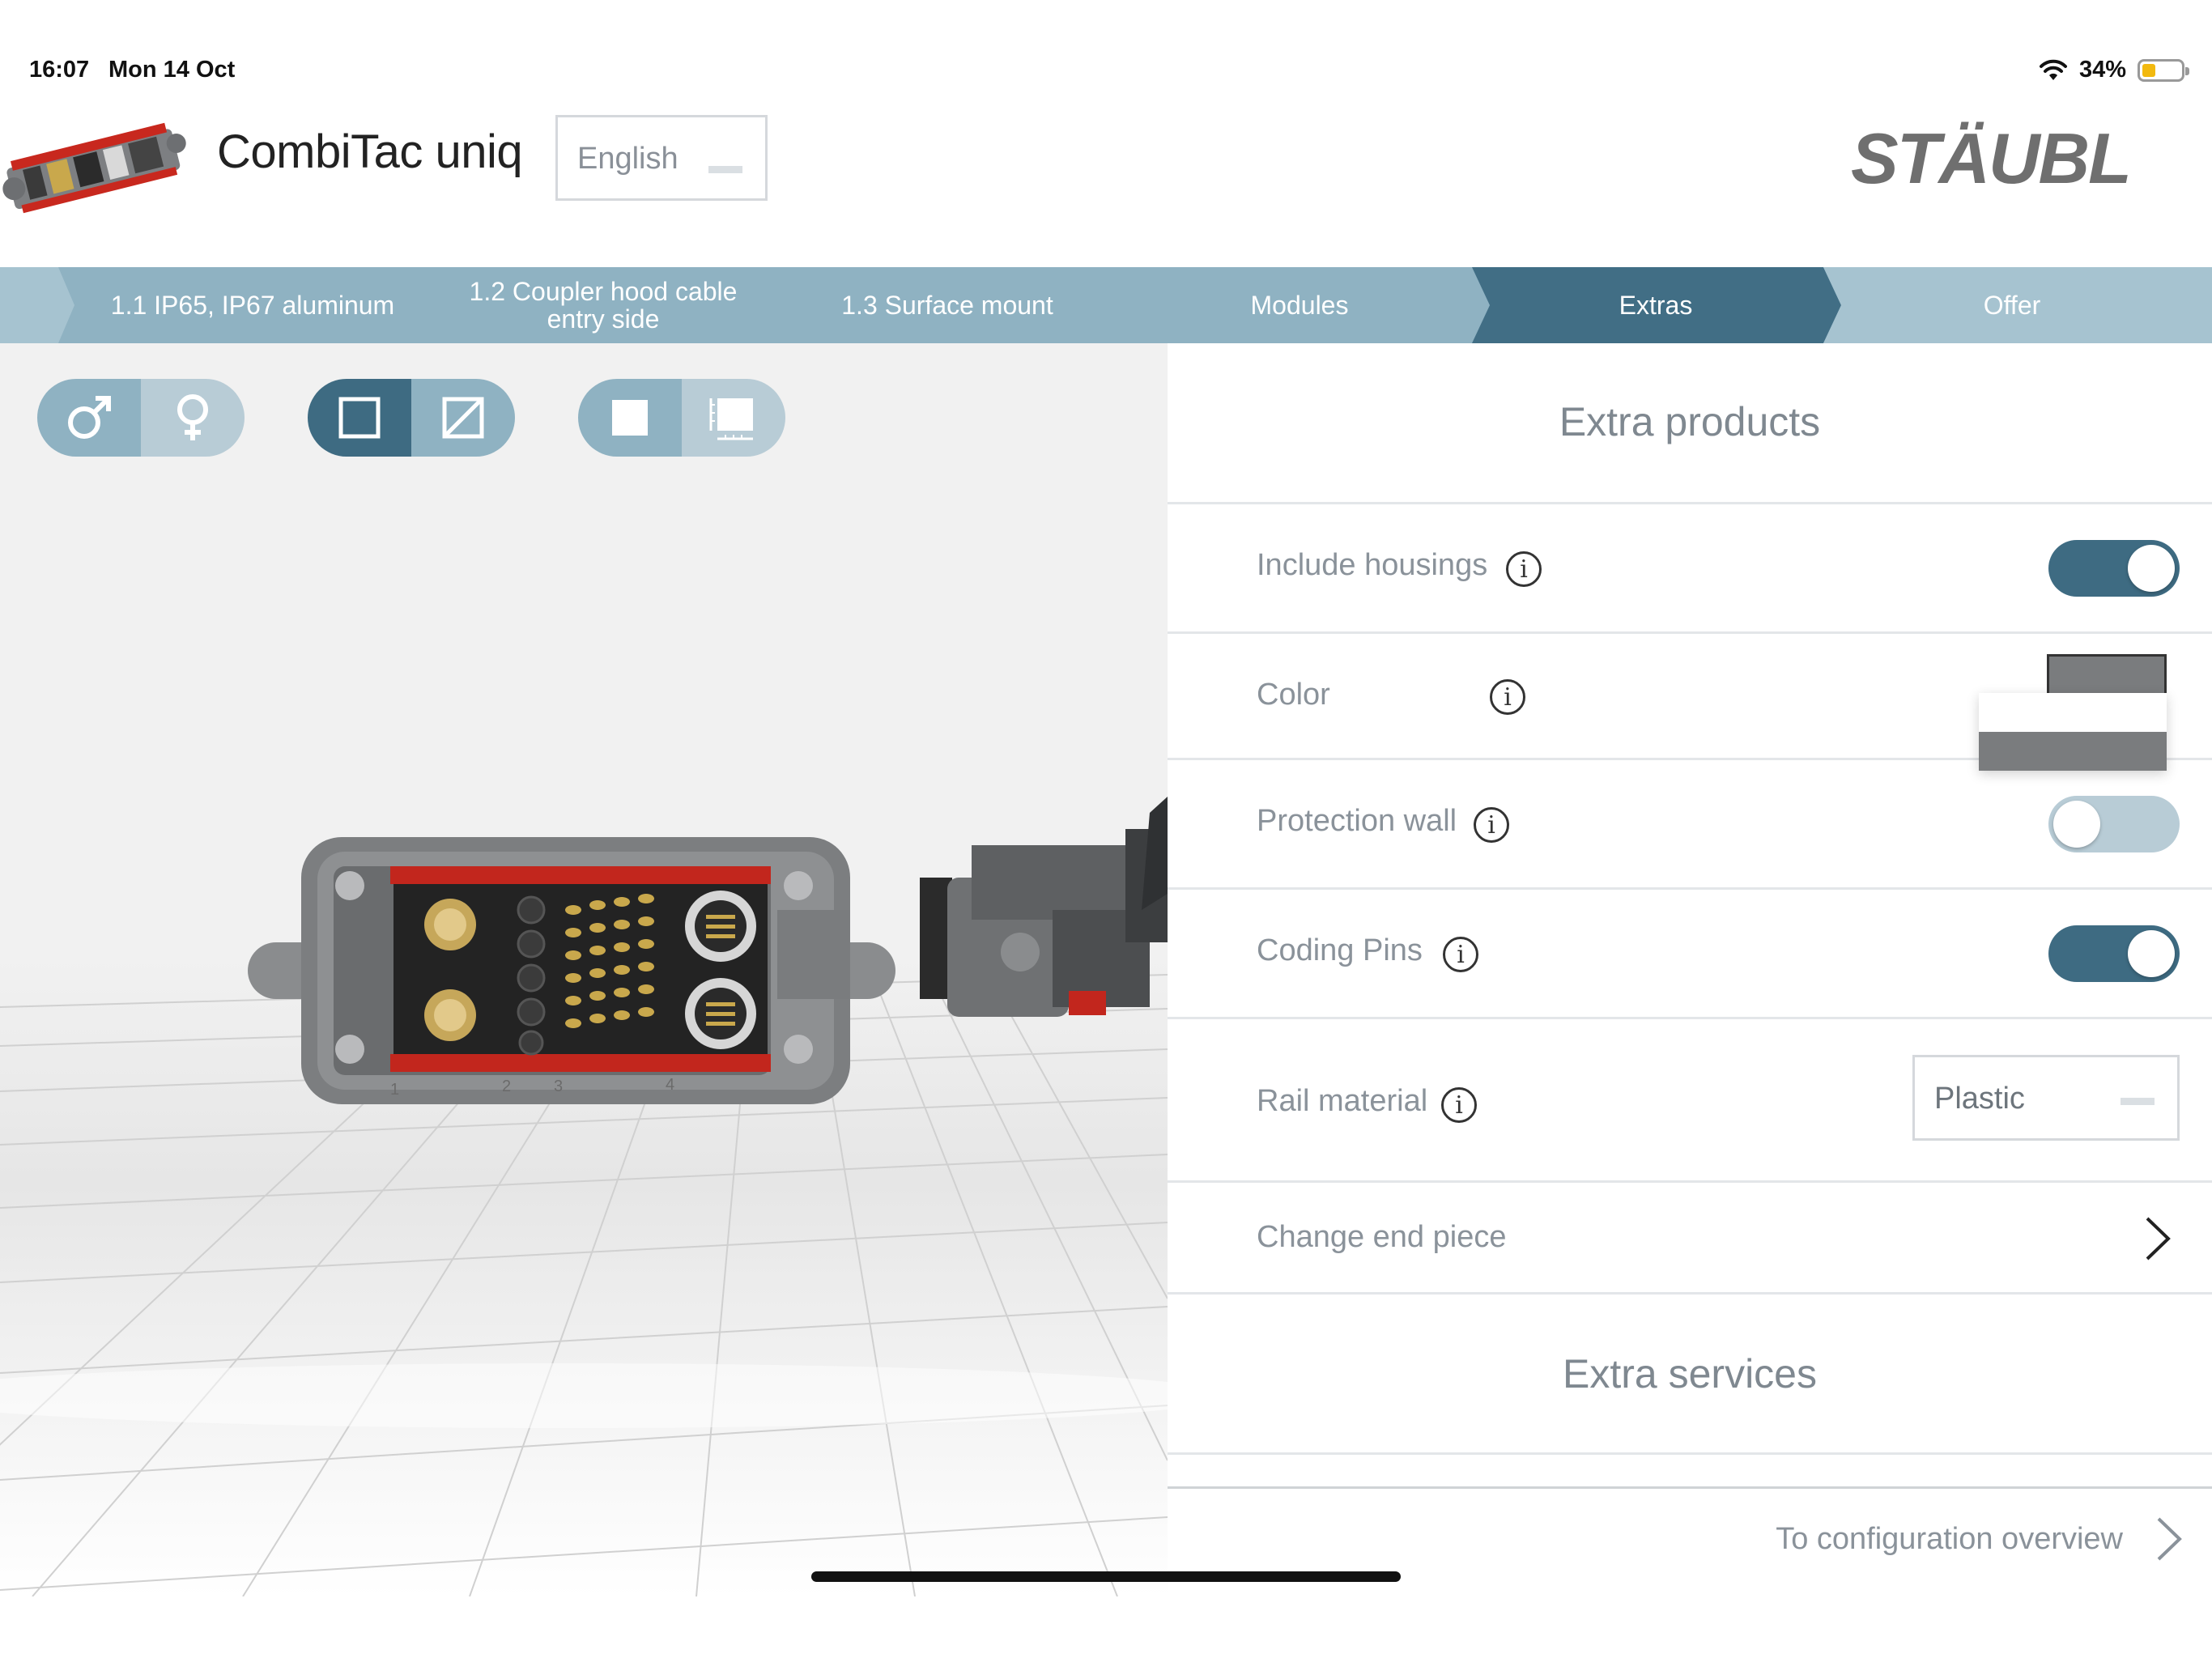 The image size is (2212, 1658). I want to click on app-title: CombiTac uniq, so click(370, 151).